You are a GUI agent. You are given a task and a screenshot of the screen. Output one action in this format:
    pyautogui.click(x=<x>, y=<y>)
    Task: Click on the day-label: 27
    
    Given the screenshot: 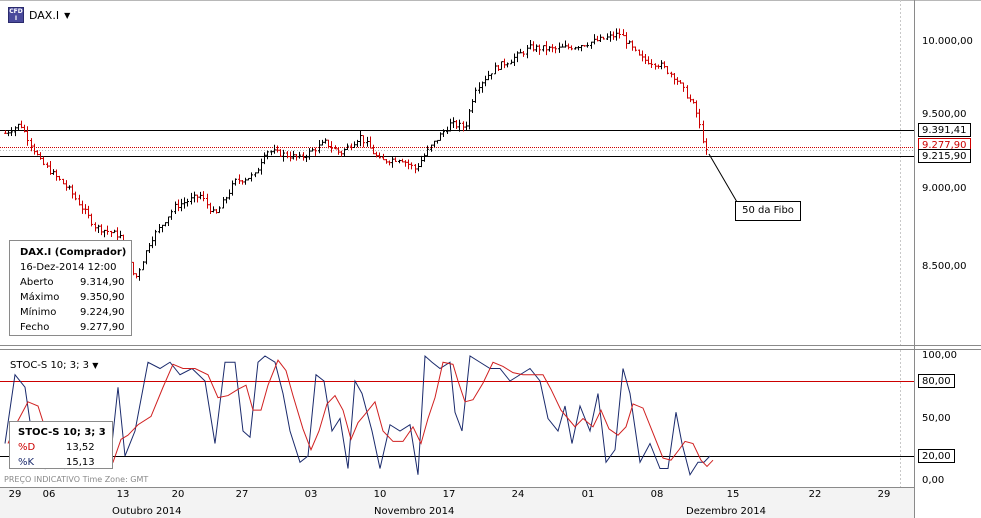 What is the action you would take?
    pyautogui.click(x=242, y=494)
    